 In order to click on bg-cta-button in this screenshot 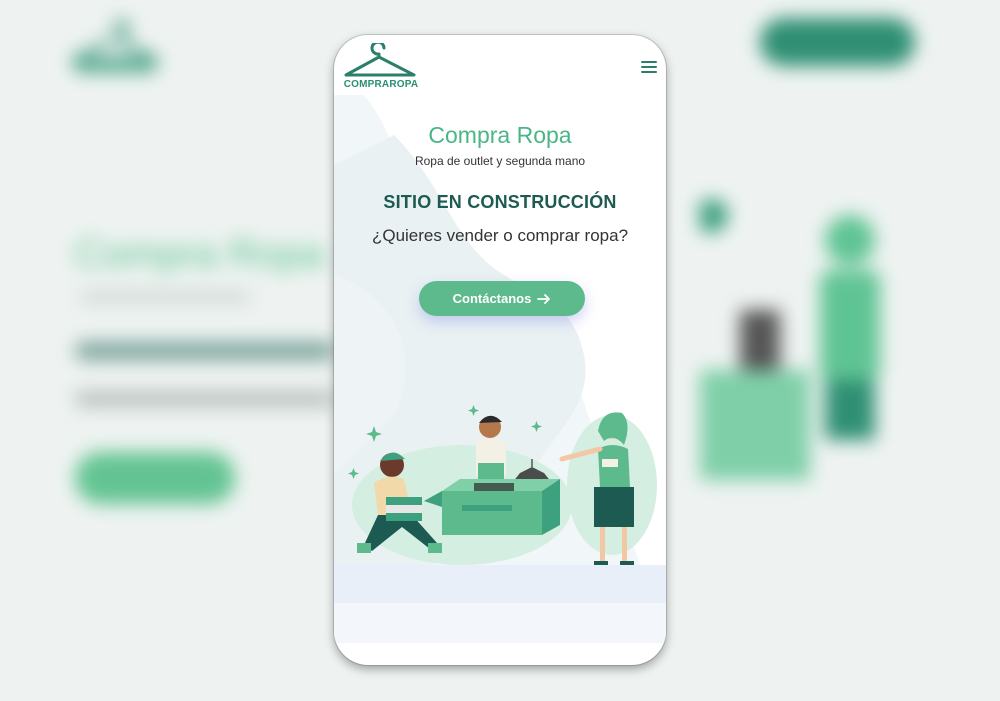, I will do `click(155, 478)`.